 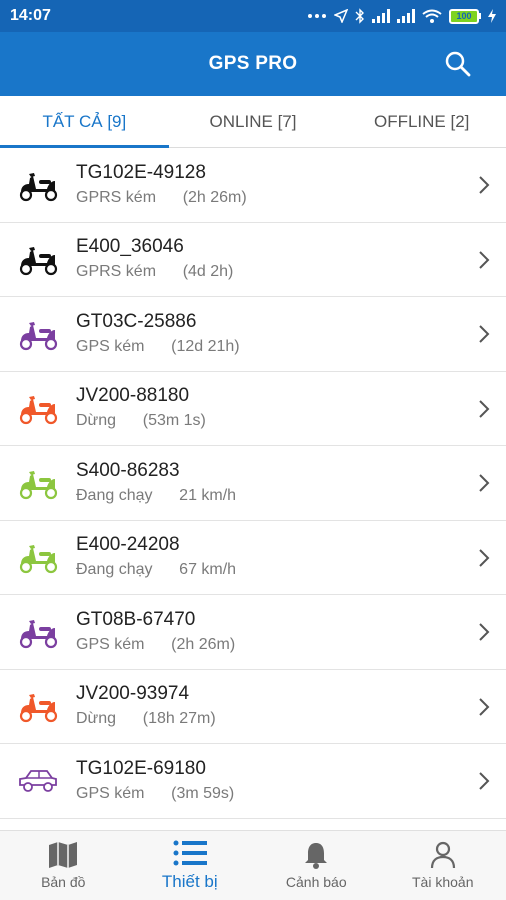 I want to click on device-row: TG102E-49128 GPRS kém (2h 26m), so click(x=253, y=185).